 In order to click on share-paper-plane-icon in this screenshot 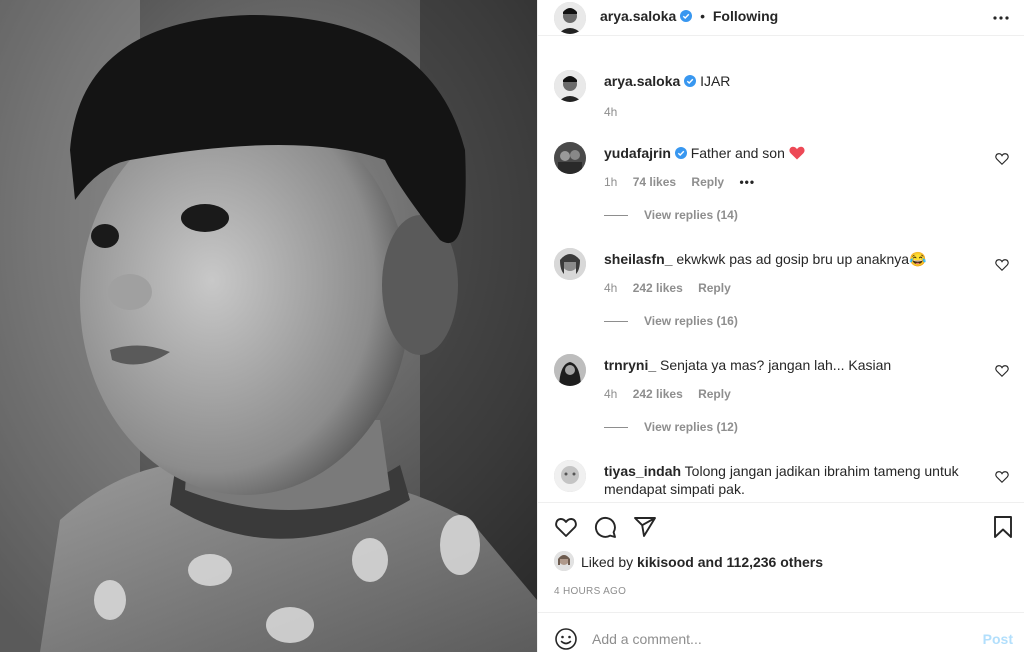, I will do `click(645, 527)`.